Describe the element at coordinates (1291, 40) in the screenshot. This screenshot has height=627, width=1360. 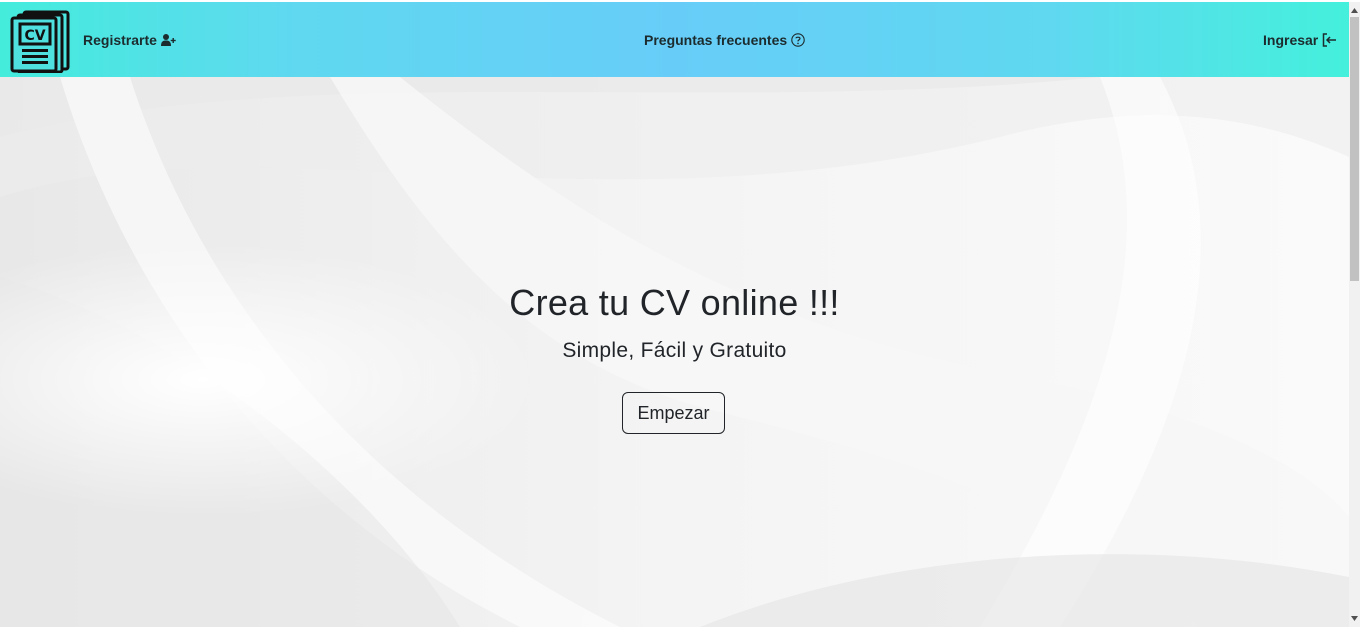
I see `login-label: Ingresar` at that location.